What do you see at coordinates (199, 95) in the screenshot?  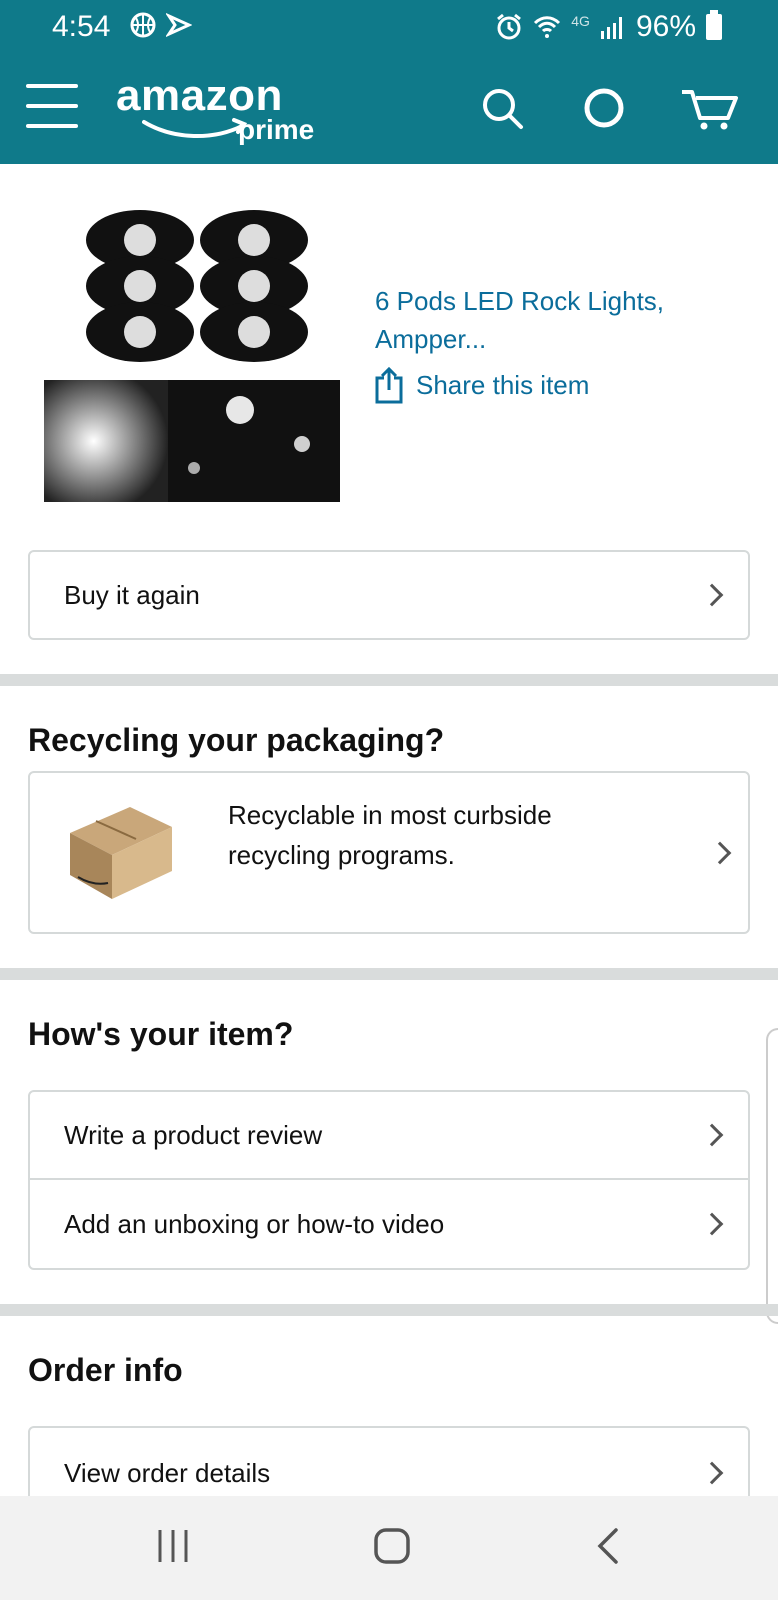 I see `logo-main: amazon` at bounding box center [199, 95].